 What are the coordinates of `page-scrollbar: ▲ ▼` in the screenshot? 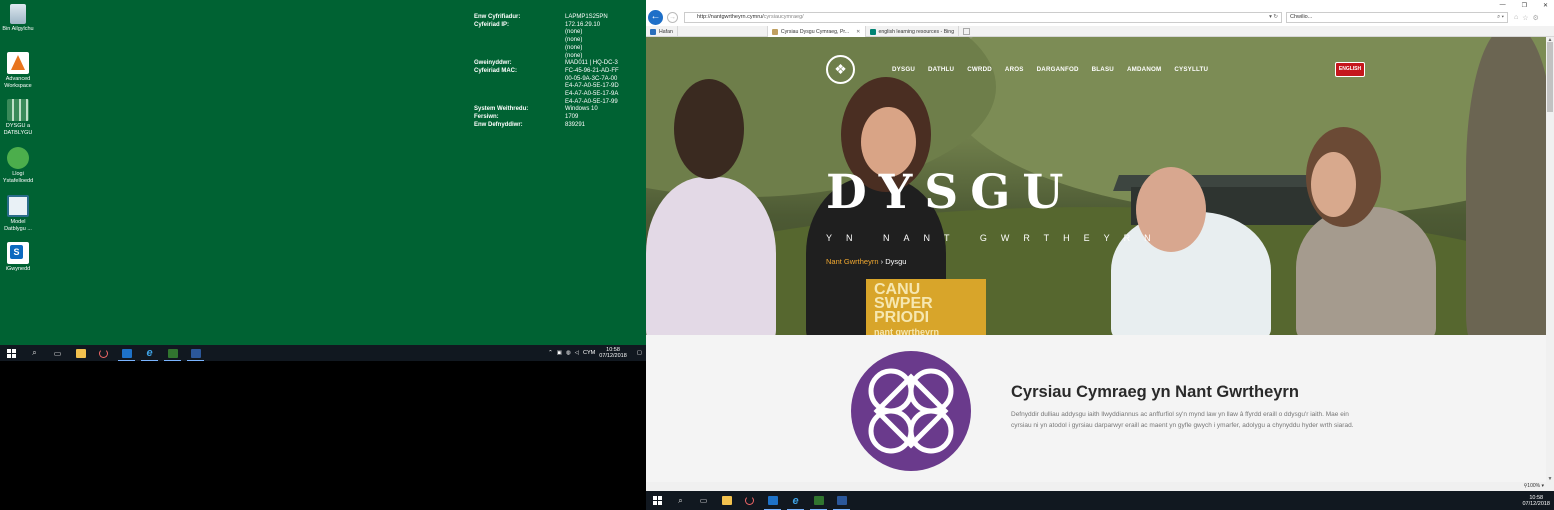 It's located at (1550, 259).